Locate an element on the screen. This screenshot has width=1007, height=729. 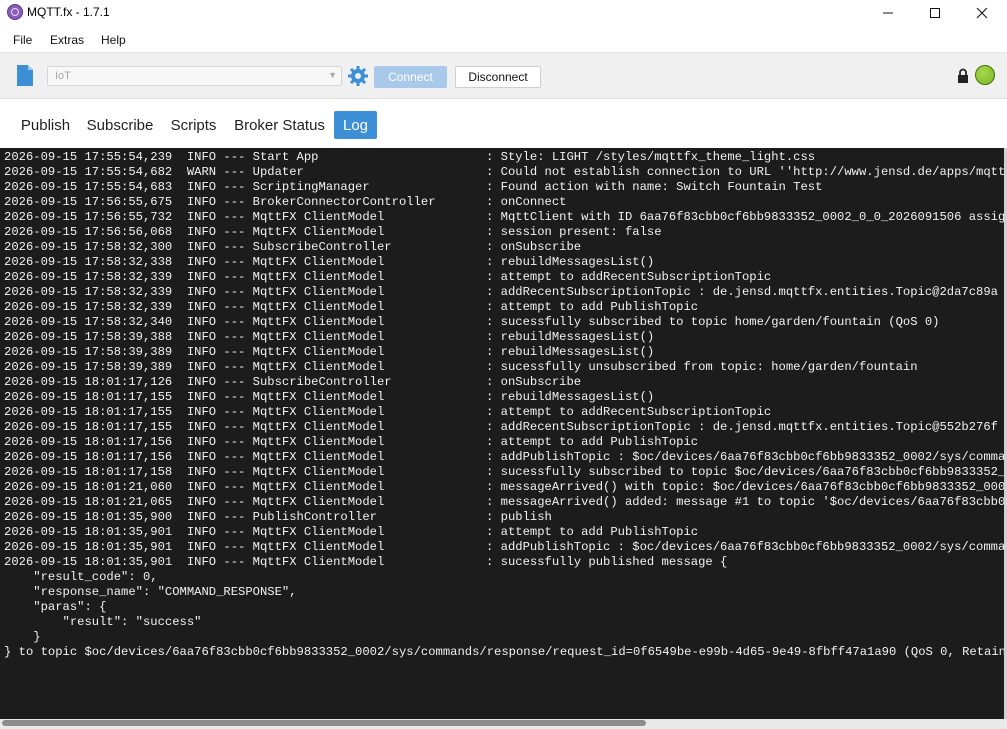
tab-publish: Publish is located at coordinates (45, 125).